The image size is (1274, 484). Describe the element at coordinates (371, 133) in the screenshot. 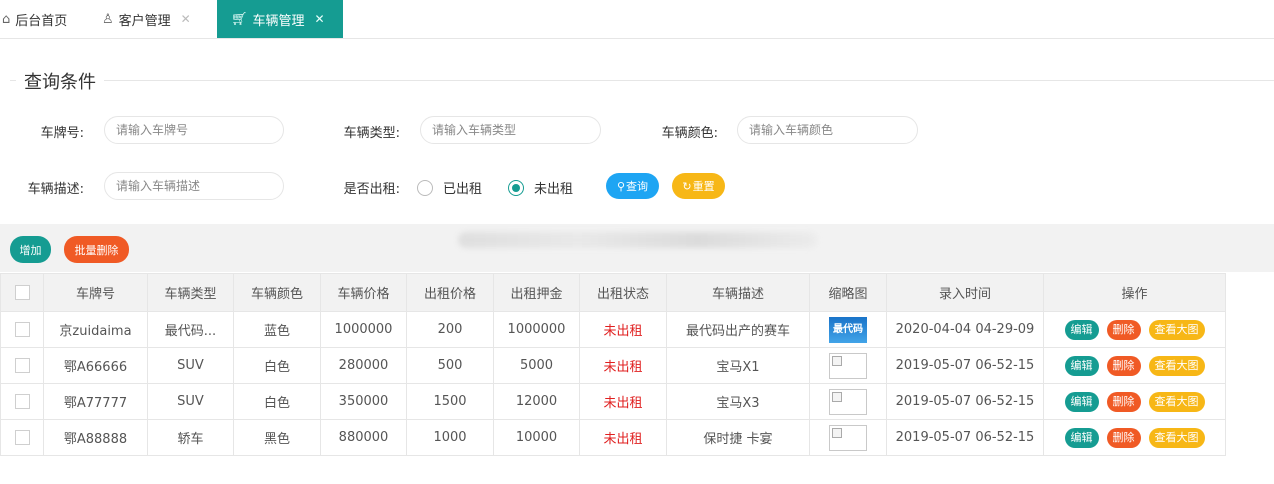

I see `type-label: 车辆类型:` at that location.